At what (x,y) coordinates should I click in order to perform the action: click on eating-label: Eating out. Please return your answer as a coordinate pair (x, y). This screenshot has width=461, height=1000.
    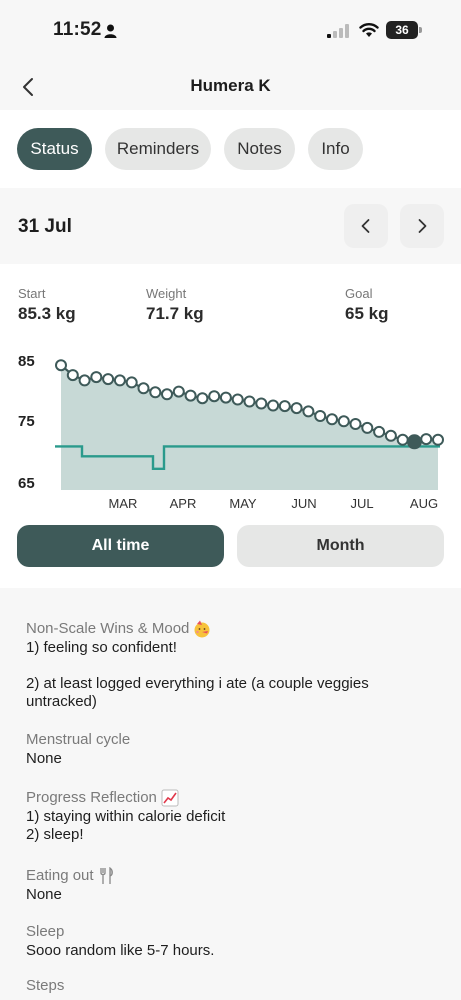
    Looking at the image, I should click on (60, 875).